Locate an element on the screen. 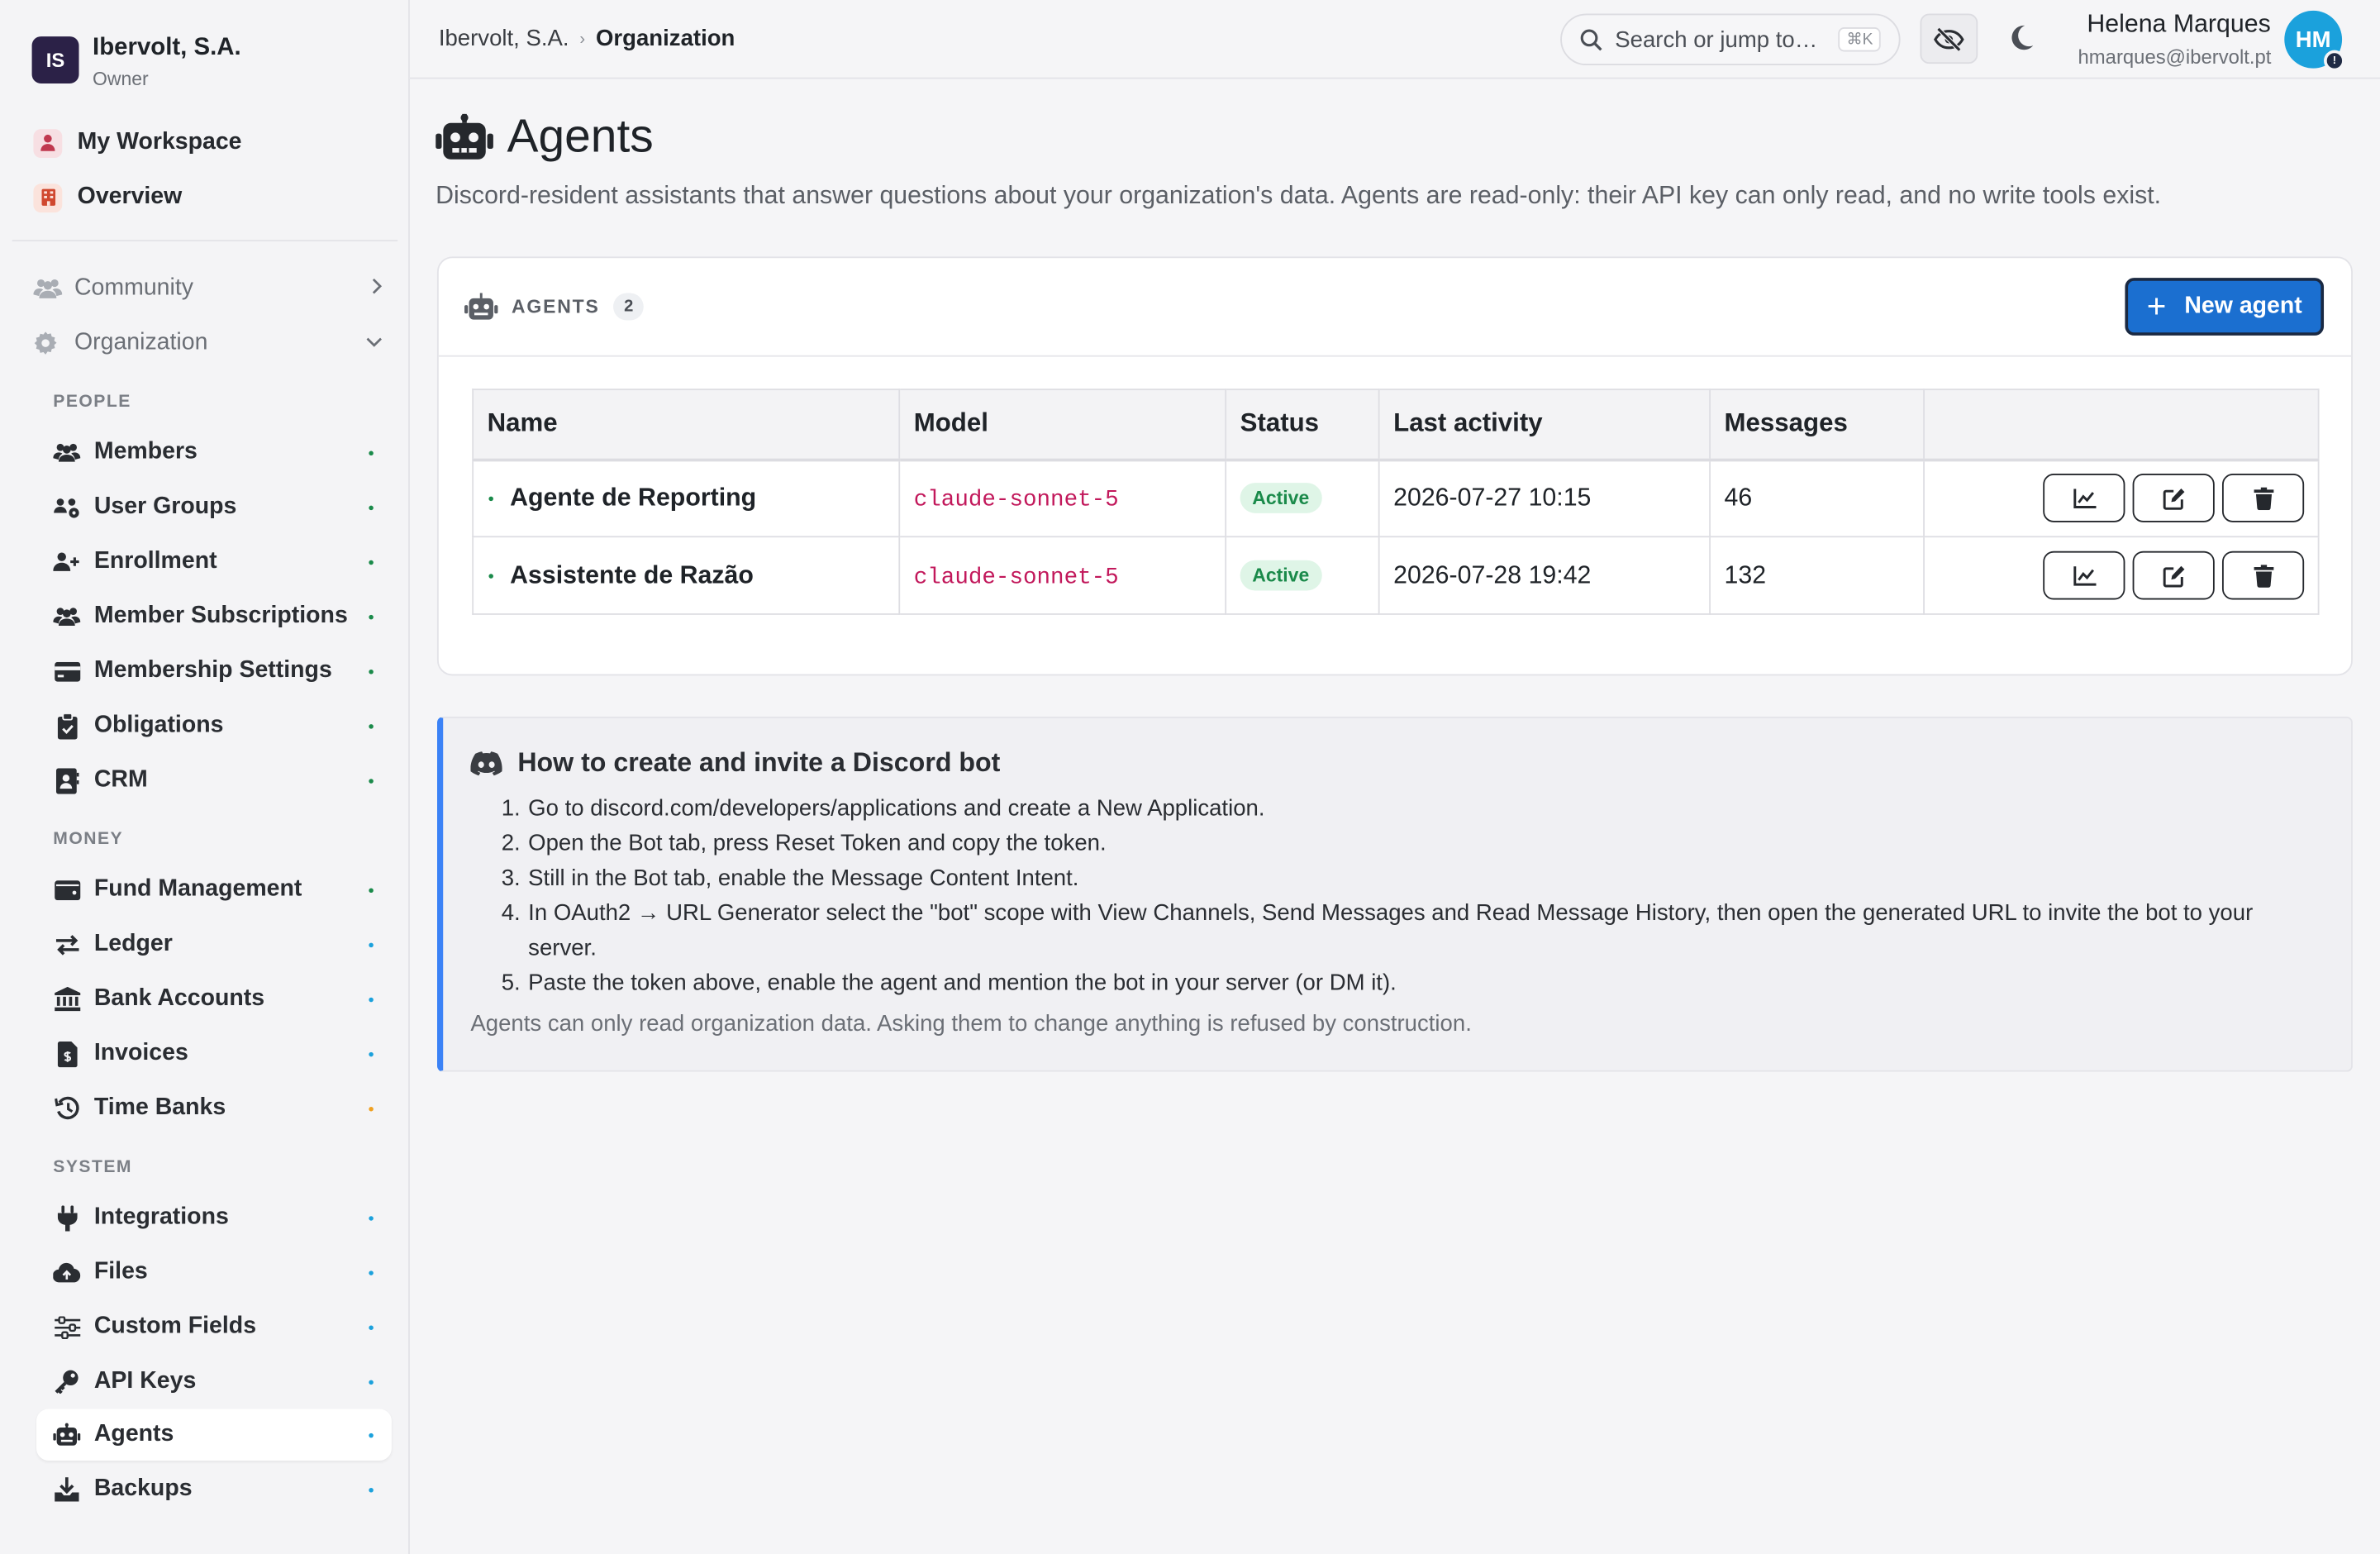 Image resolution: width=2380 pixels, height=1554 pixels. agent-last-activity: 2026-07-27 10:15 is located at coordinates (1544, 498).